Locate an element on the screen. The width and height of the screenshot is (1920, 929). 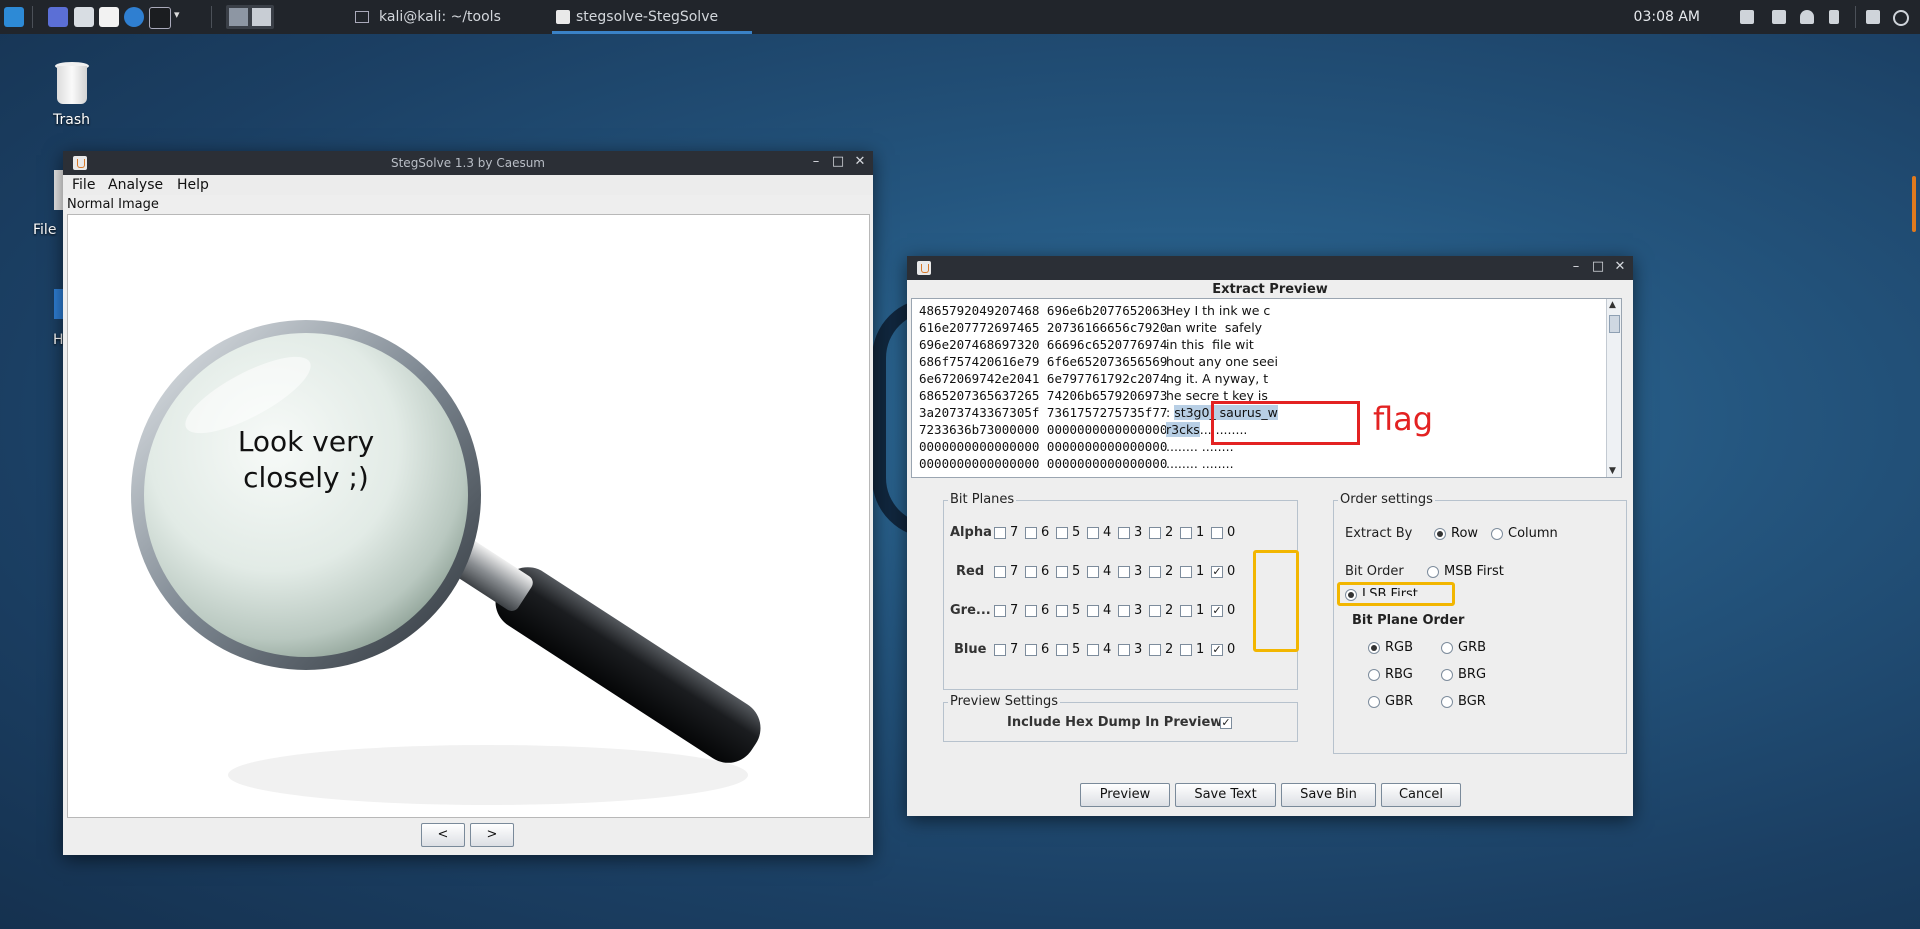
cancel-button: Cancel is located at coordinates (1421, 795).